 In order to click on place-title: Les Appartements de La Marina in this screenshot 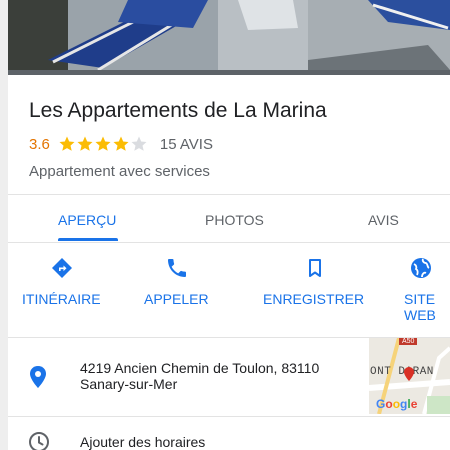, I will do `click(178, 110)`.